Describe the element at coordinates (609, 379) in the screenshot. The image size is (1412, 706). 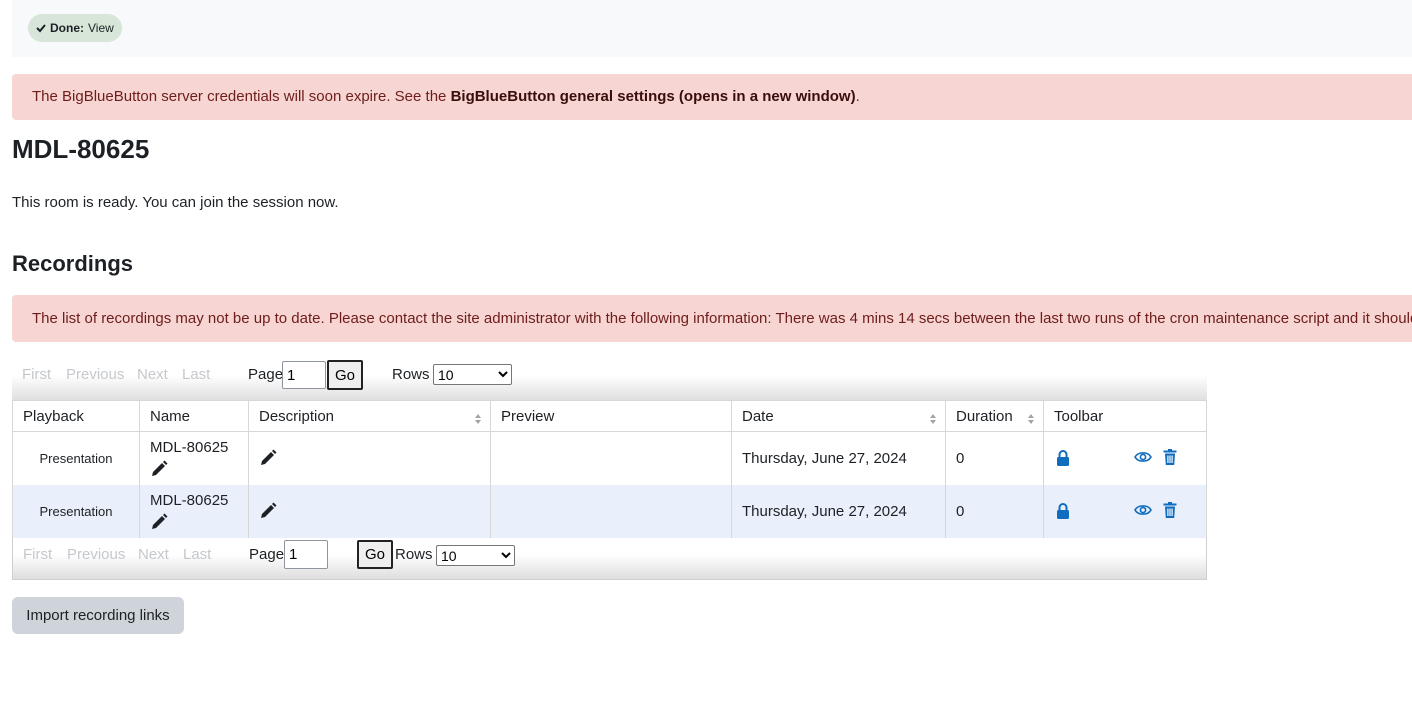
I see `pager-top: First Previous Next Last Page Go Rows 10` at that location.